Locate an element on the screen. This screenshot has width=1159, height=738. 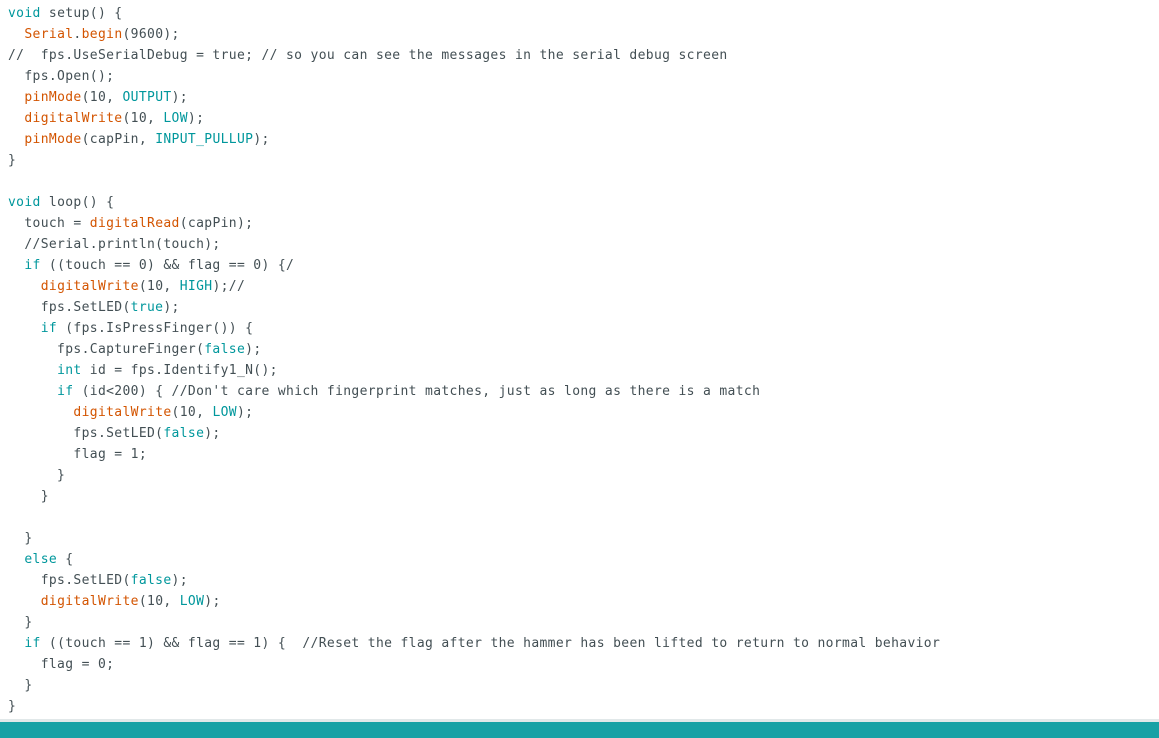
code-line: if (fps.IsPressFinger()) { is located at coordinates (130, 328).